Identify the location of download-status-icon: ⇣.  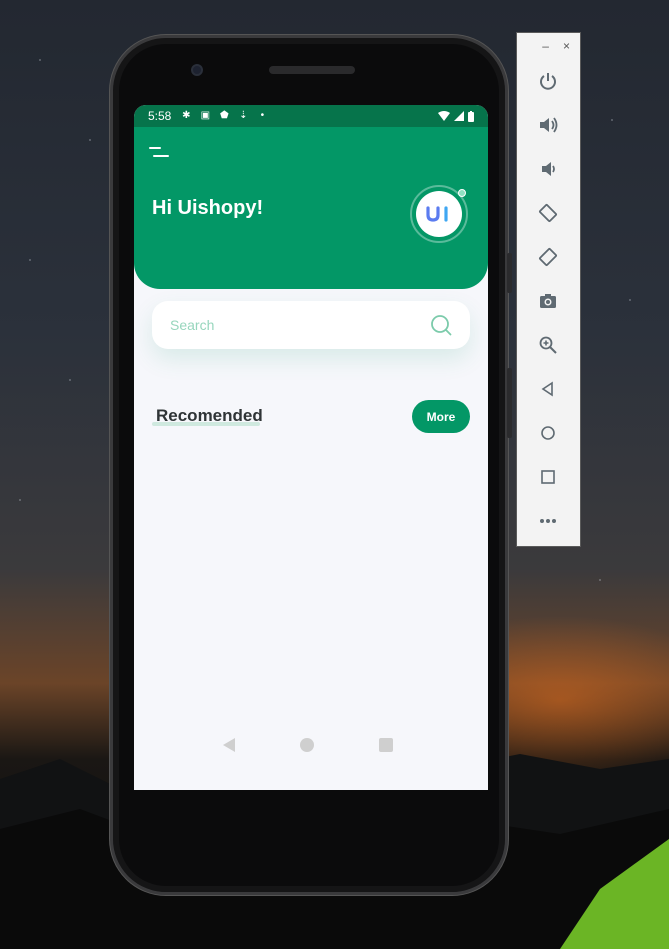
(243, 115).